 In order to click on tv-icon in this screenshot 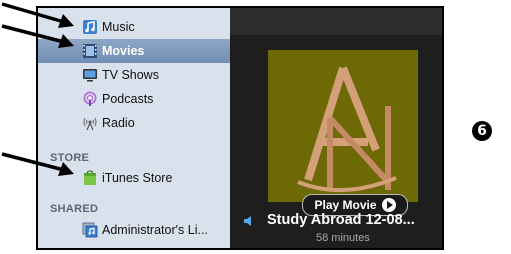, I will do `click(90, 75)`.